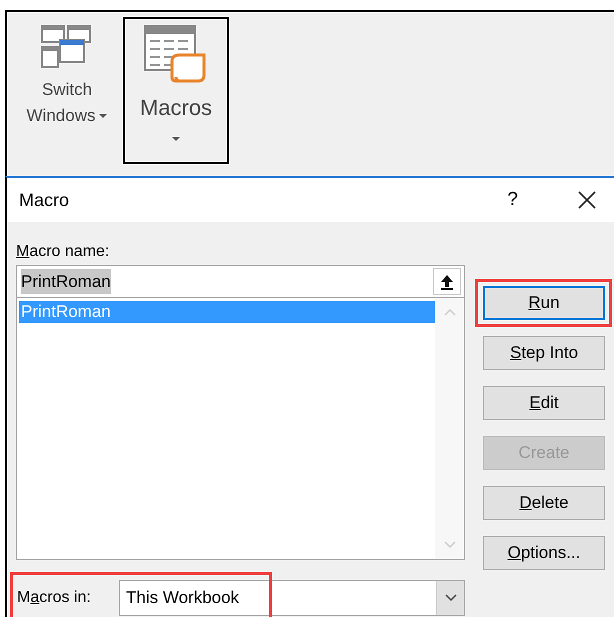  What do you see at coordinates (449, 428) in the screenshot?
I see `scrollbar` at bounding box center [449, 428].